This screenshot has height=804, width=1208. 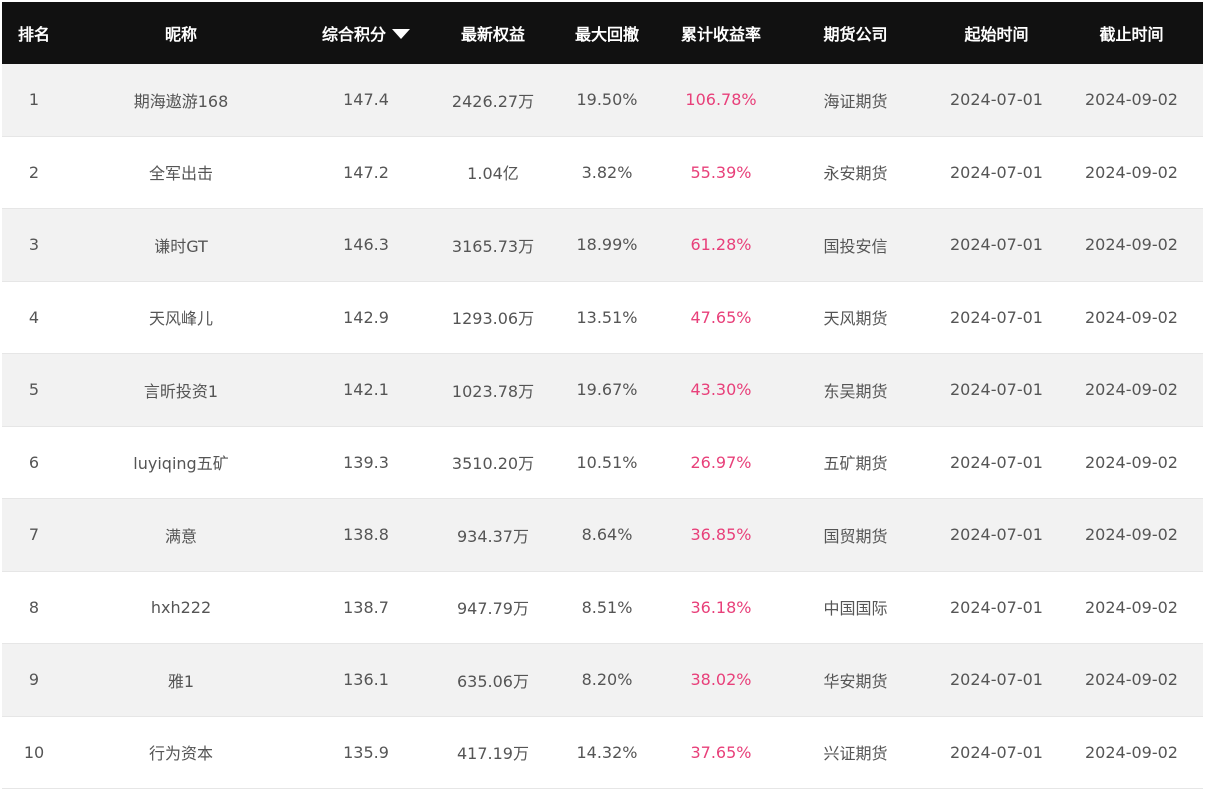 What do you see at coordinates (366, 390) in the screenshot?
I see `cell-score: 142.1` at bounding box center [366, 390].